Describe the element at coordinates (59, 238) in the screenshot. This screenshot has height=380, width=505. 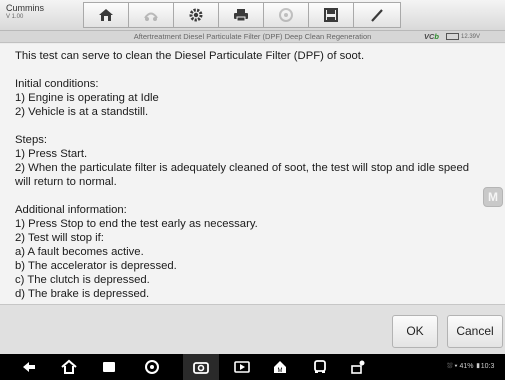
I see `list-item: 2) Test will stop if:` at that location.